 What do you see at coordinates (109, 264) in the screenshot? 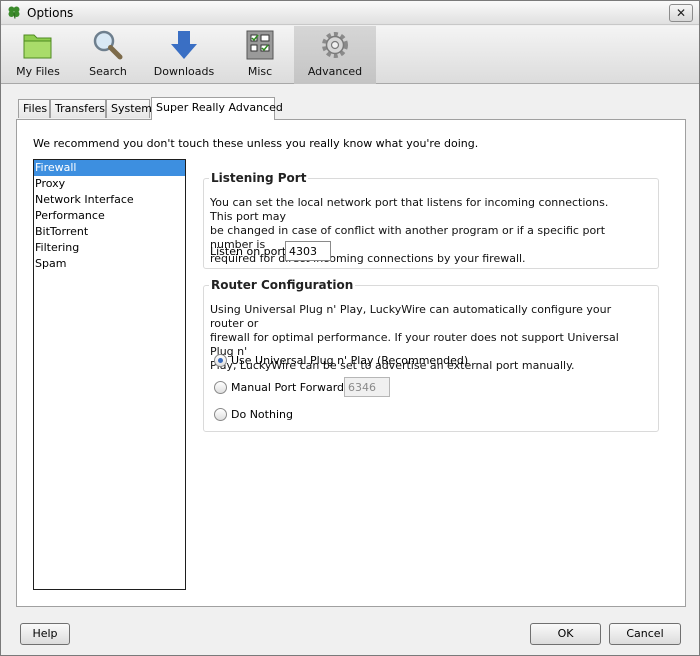
I see `category-item-spam: Spam` at bounding box center [109, 264].